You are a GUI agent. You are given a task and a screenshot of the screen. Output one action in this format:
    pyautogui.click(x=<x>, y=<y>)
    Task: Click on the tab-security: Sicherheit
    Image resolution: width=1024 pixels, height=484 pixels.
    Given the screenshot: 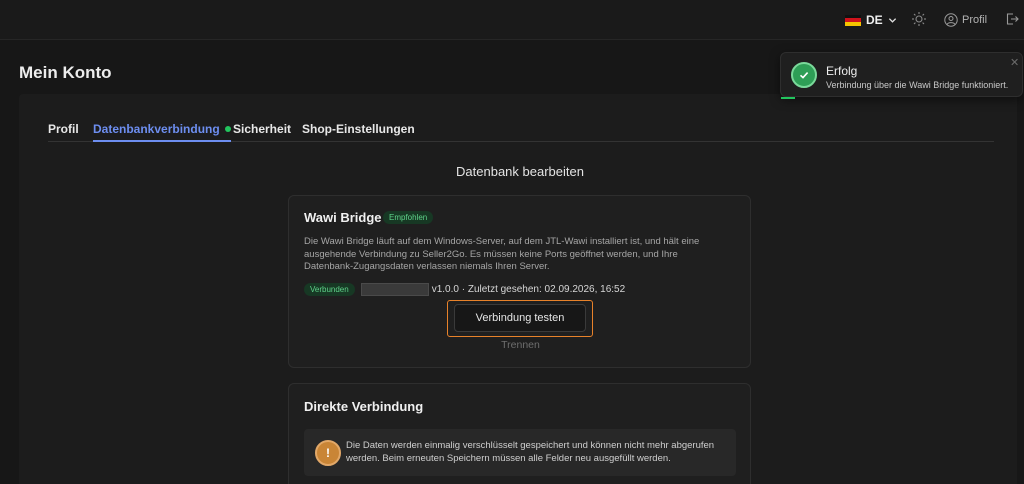 What is the action you would take?
    pyautogui.click(x=262, y=132)
    